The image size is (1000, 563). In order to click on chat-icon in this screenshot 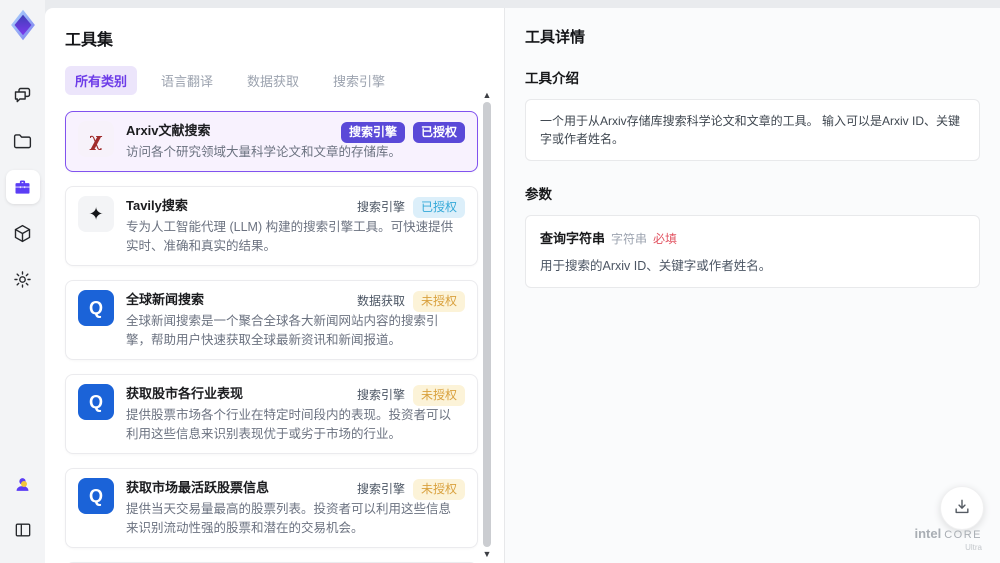, I will do `click(22, 95)`.